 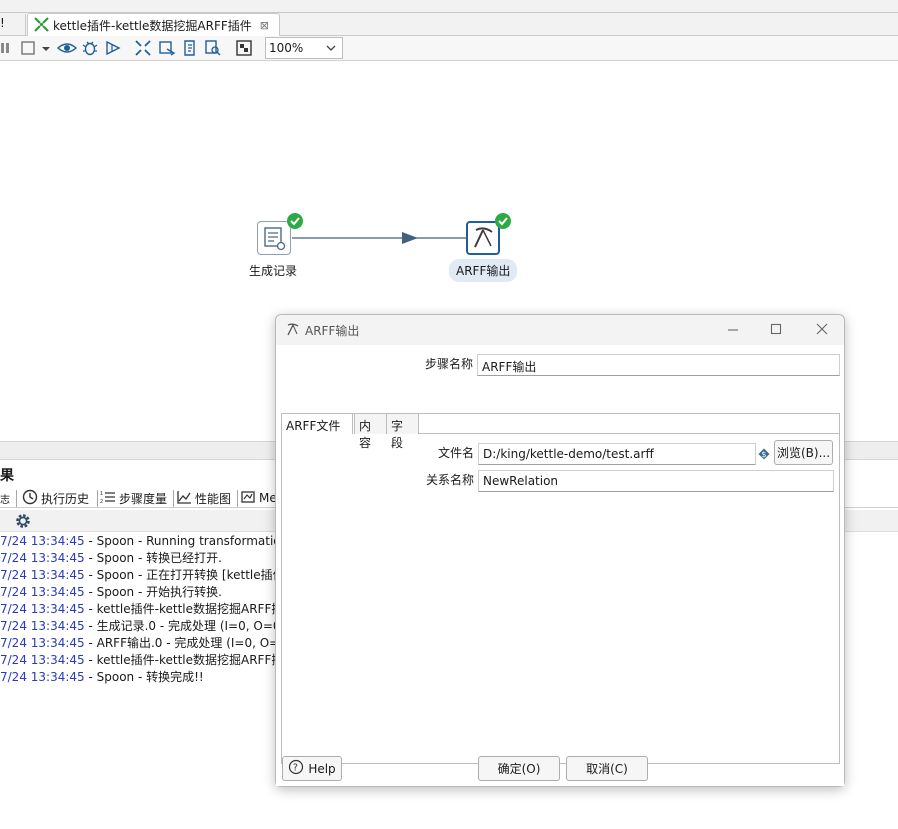 I want to click on cancel-button: 取消(C), so click(x=607, y=768).